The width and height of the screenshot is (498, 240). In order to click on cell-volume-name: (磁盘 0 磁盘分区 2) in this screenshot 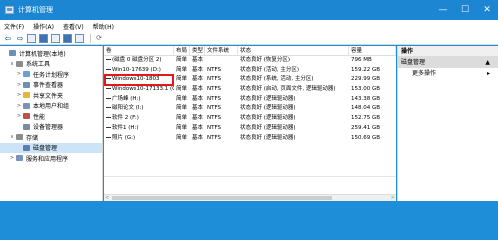, I will do `click(137, 60)`.